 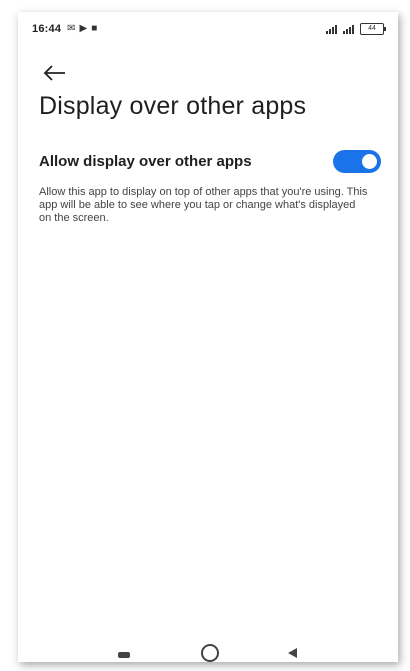 I want to click on page-title: Display over other apps, so click(x=173, y=106).